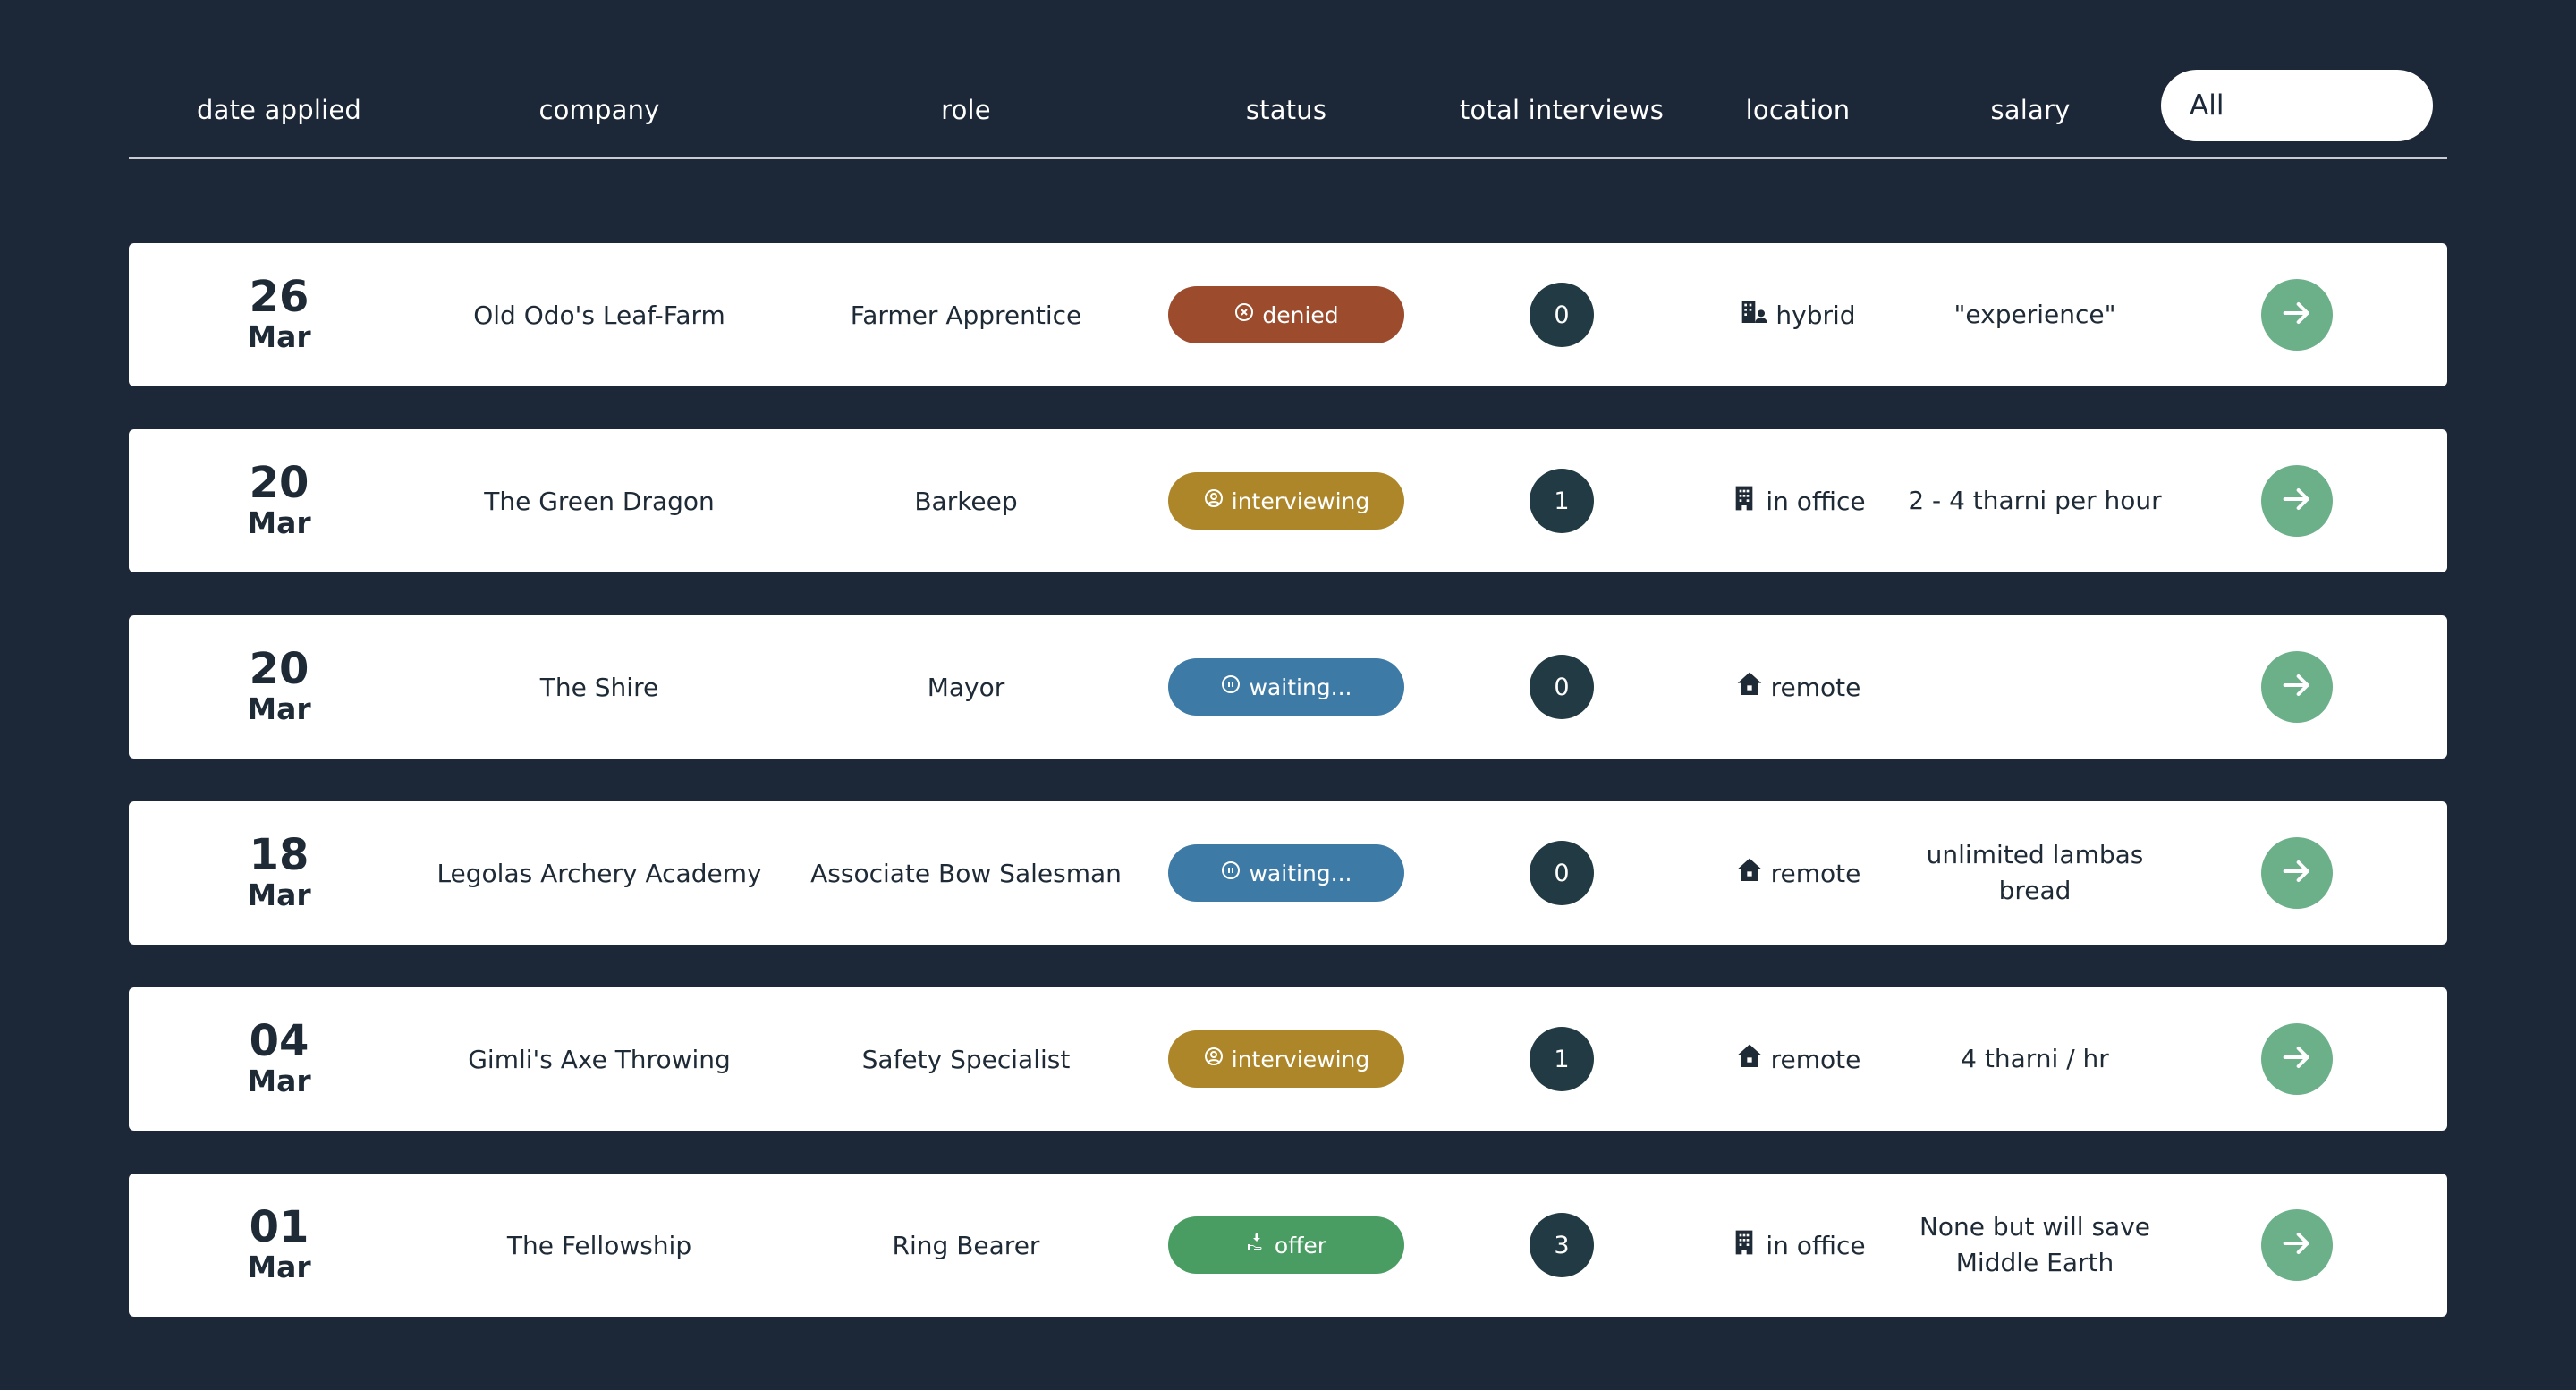 The width and height of the screenshot is (2576, 1390). I want to click on location-cell: hybrid, so click(1798, 314).